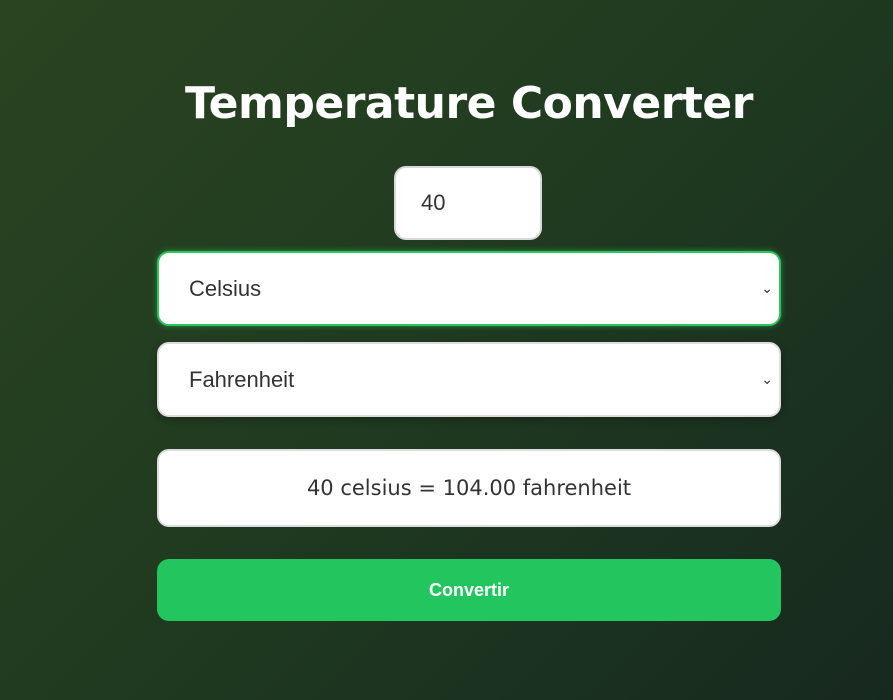 This screenshot has height=700, width=893. Describe the element at coordinates (468, 203) in the screenshot. I see `temperature-input: 40` at that location.